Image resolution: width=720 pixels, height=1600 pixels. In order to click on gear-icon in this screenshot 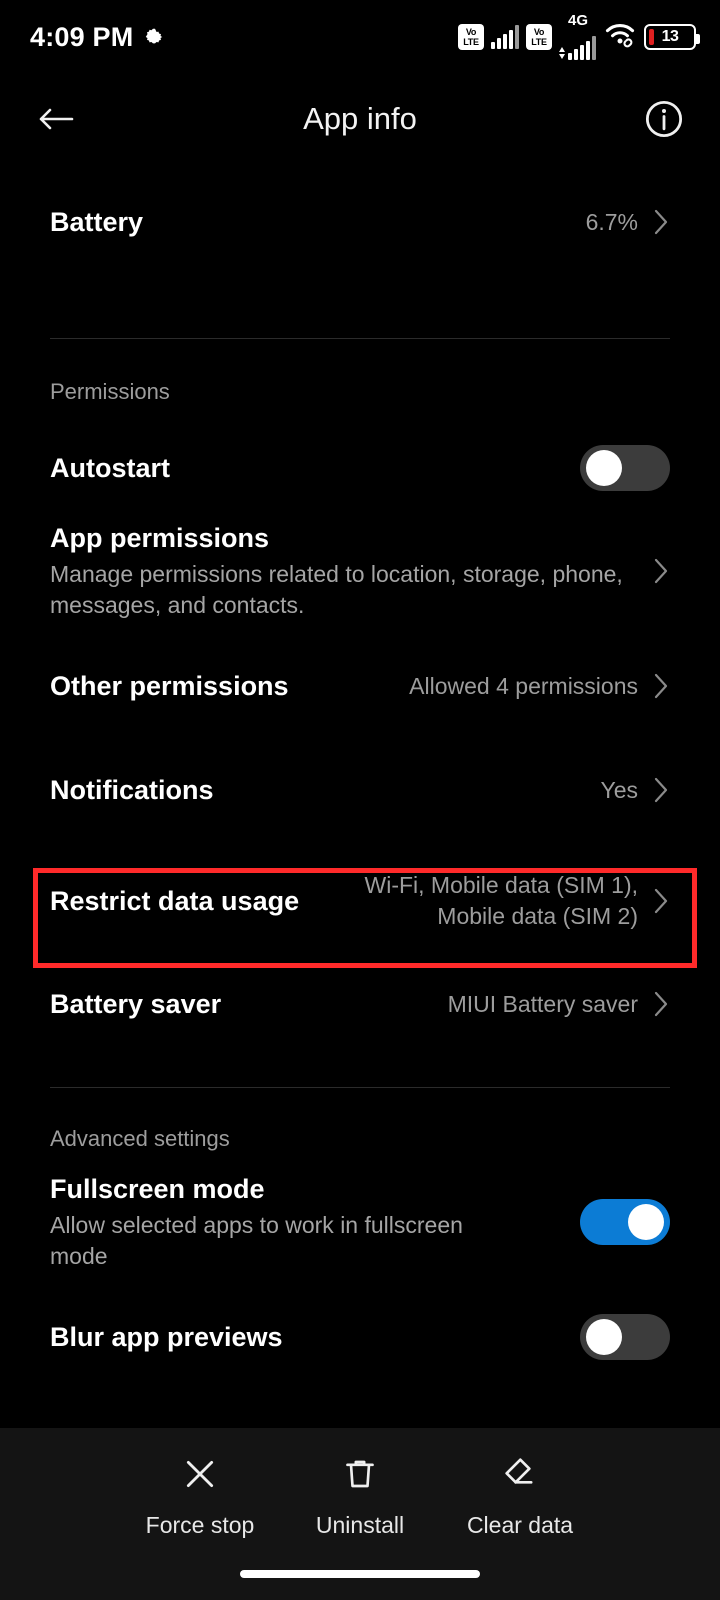, I will do `click(154, 37)`.